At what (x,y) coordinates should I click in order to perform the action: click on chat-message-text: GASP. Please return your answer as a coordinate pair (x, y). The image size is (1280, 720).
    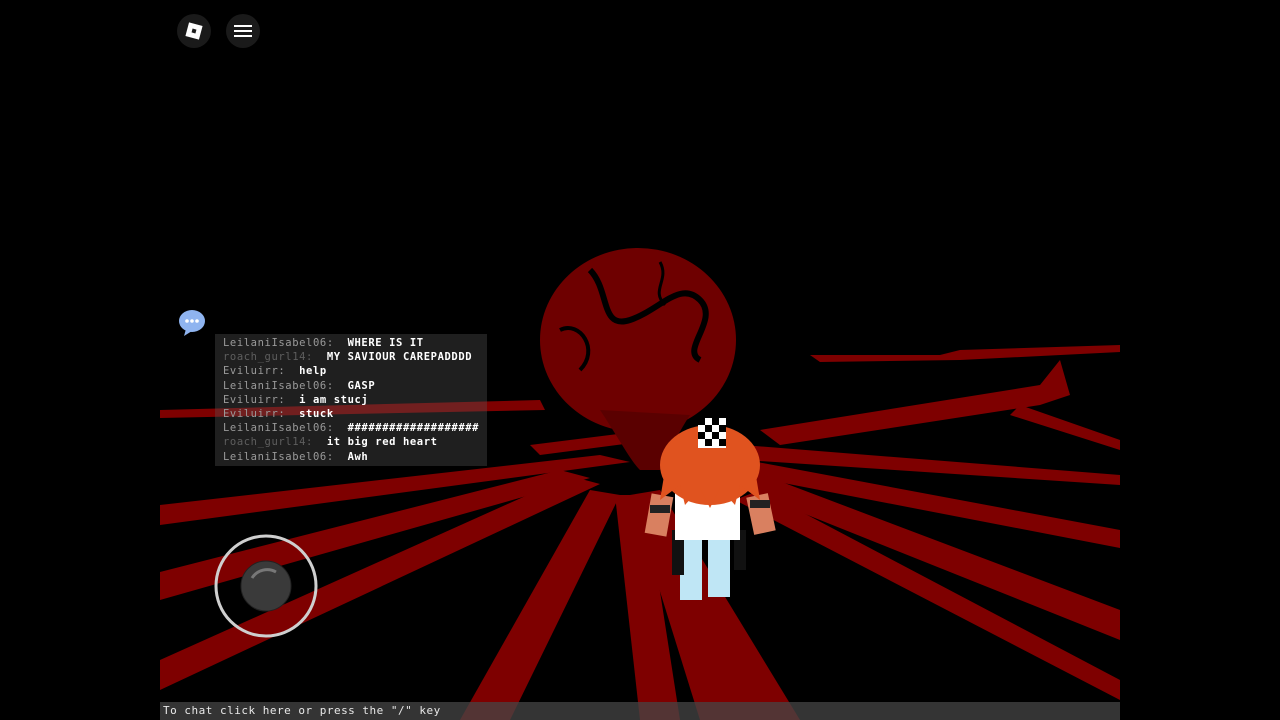
    Looking at the image, I should click on (361, 385).